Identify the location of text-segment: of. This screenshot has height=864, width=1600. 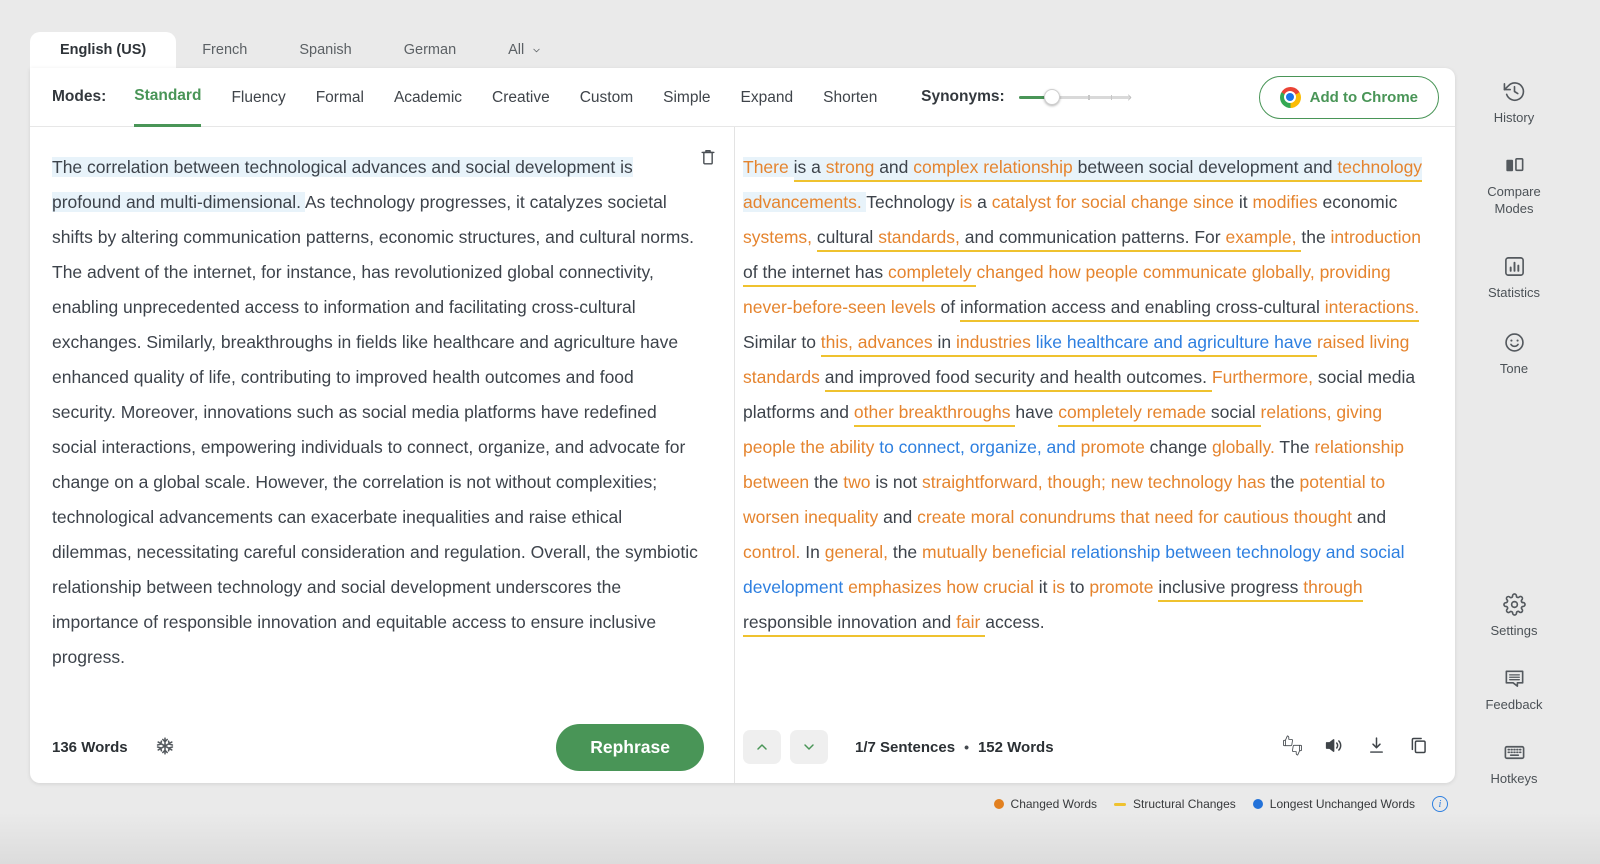
(949, 307).